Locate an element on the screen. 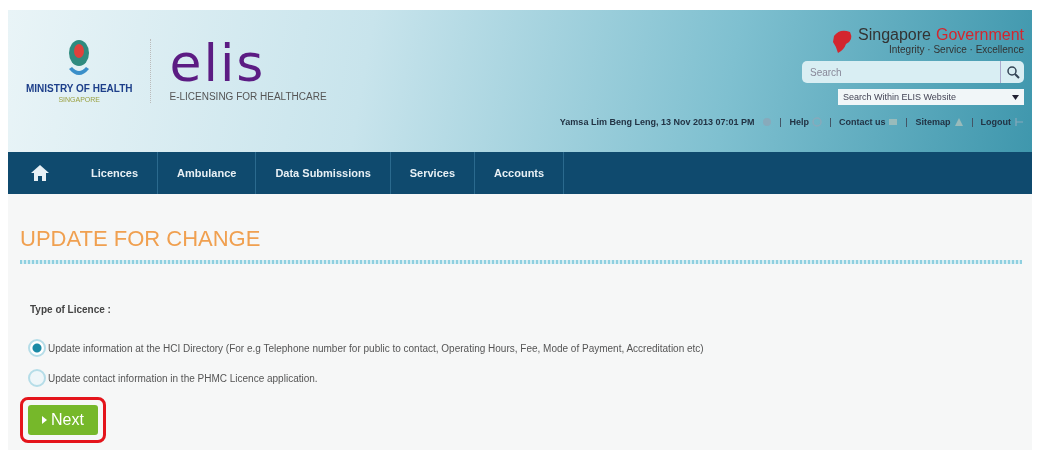  header-link: Logout is located at coordinates (1002, 122).